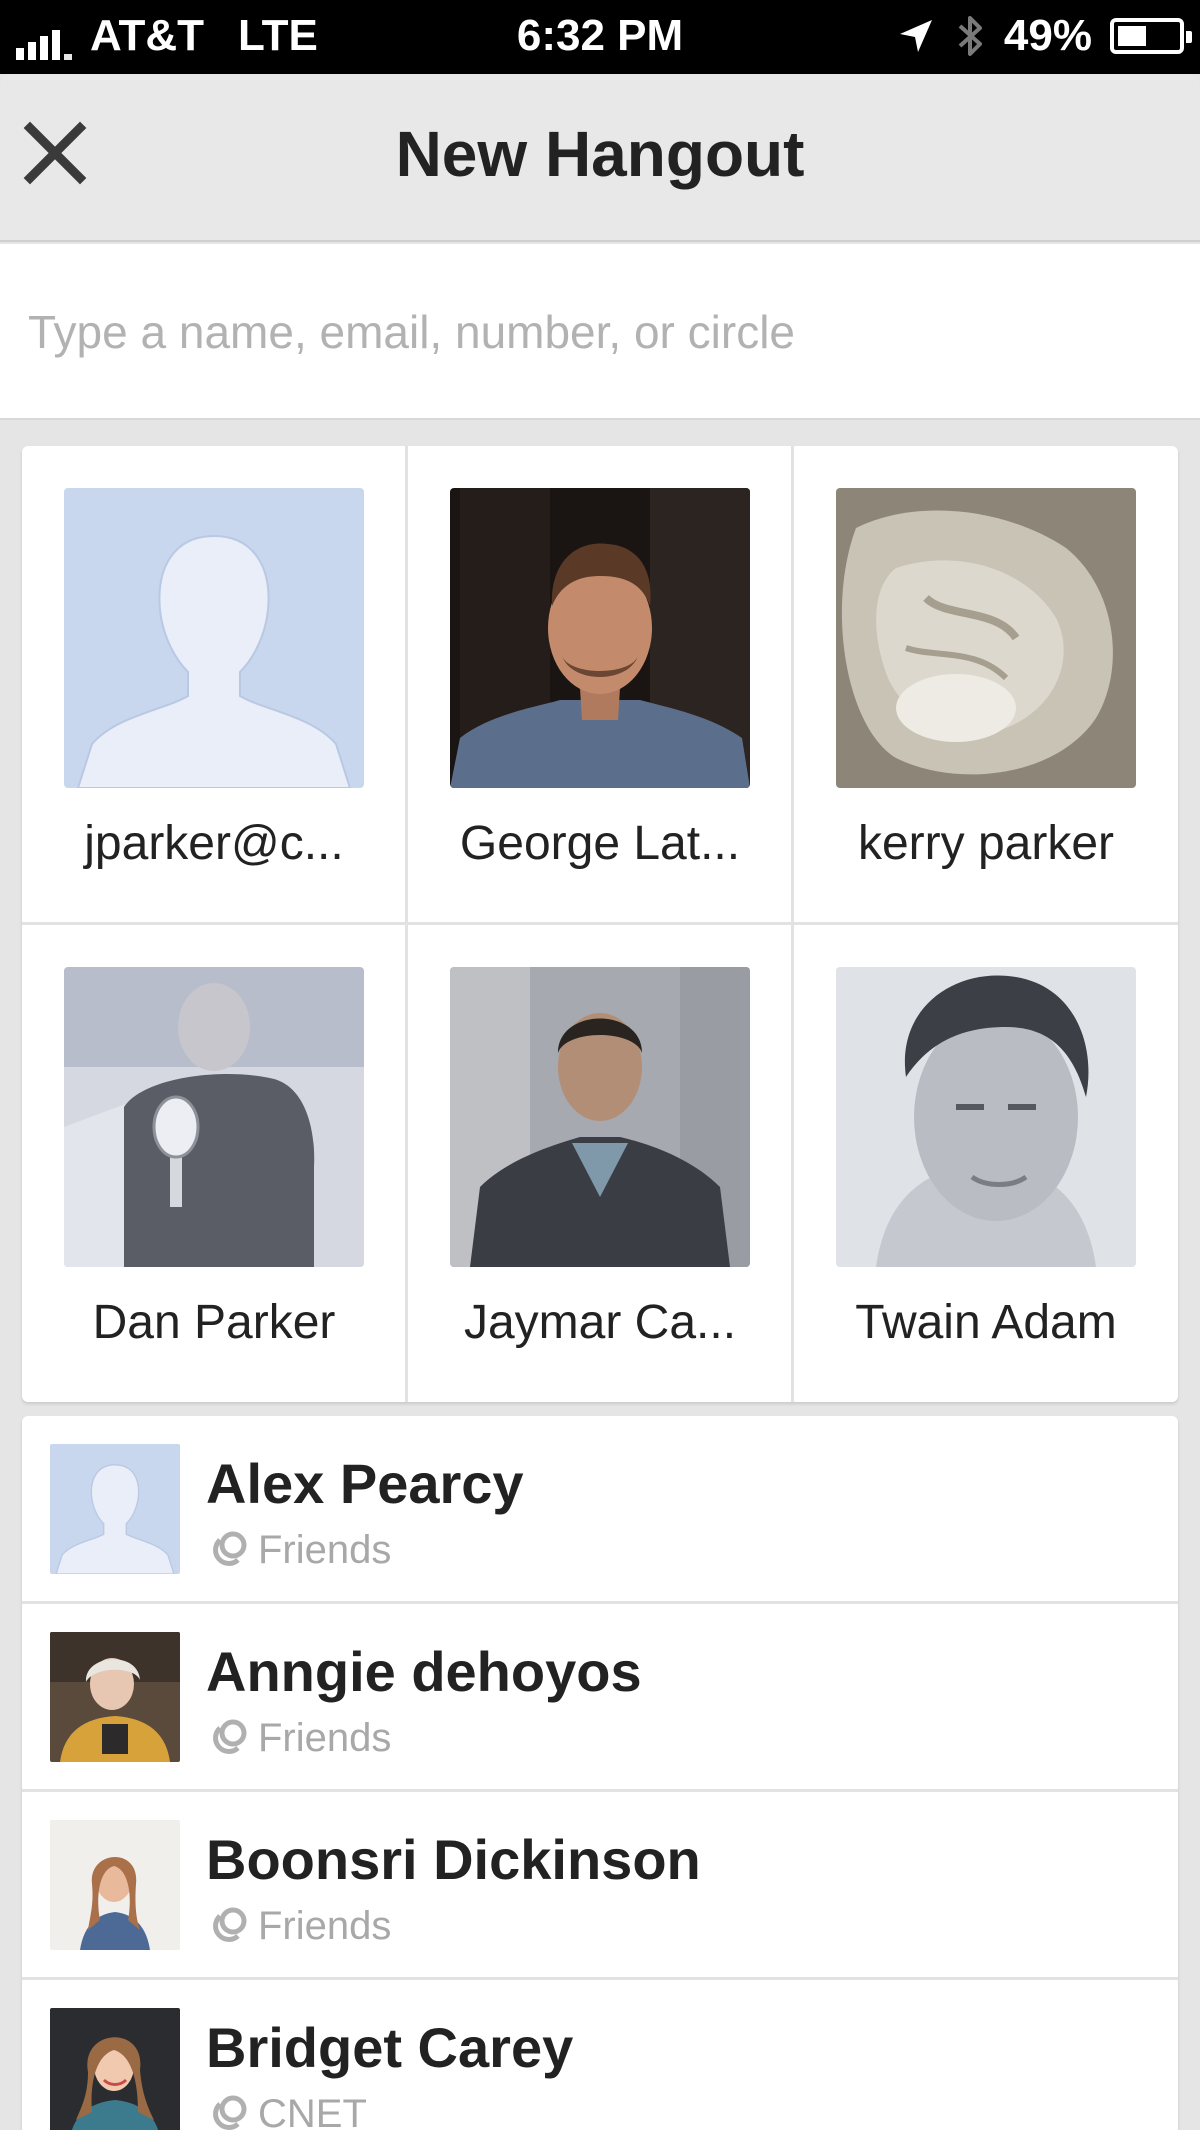 The image size is (1200, 2130). I want to click on favorite-contact: kerry parker, so click(986, 684).